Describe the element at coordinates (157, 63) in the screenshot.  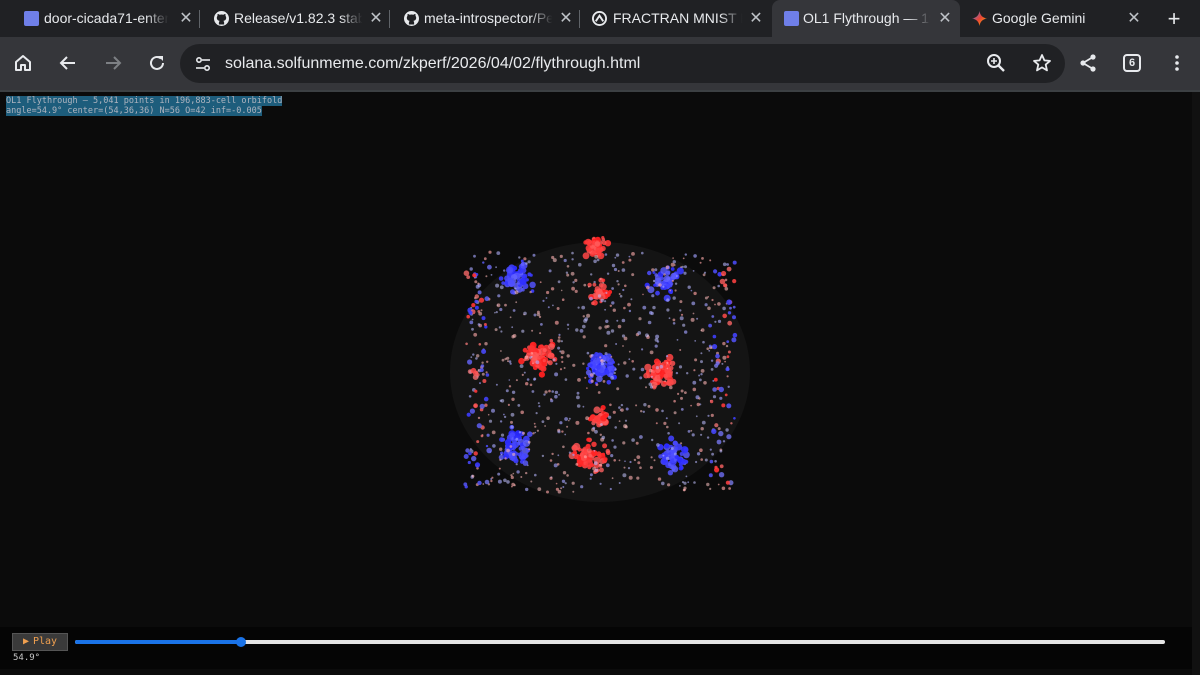
I see `reload-button` at that location.